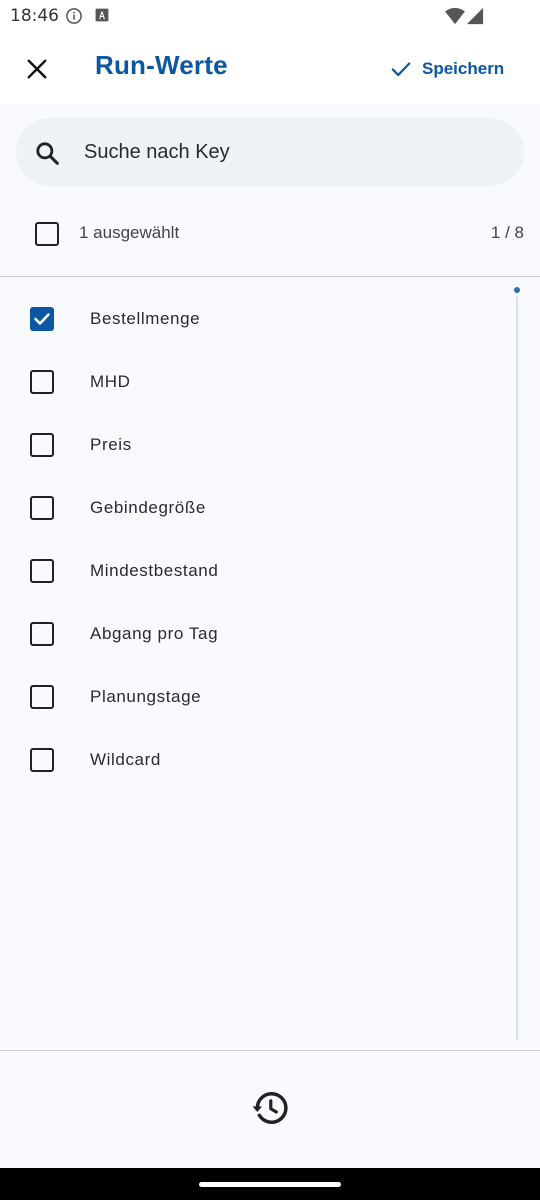 This screenshot has width=540, height=1200. I want to click on save-label: Speichern, so click(463, 68).